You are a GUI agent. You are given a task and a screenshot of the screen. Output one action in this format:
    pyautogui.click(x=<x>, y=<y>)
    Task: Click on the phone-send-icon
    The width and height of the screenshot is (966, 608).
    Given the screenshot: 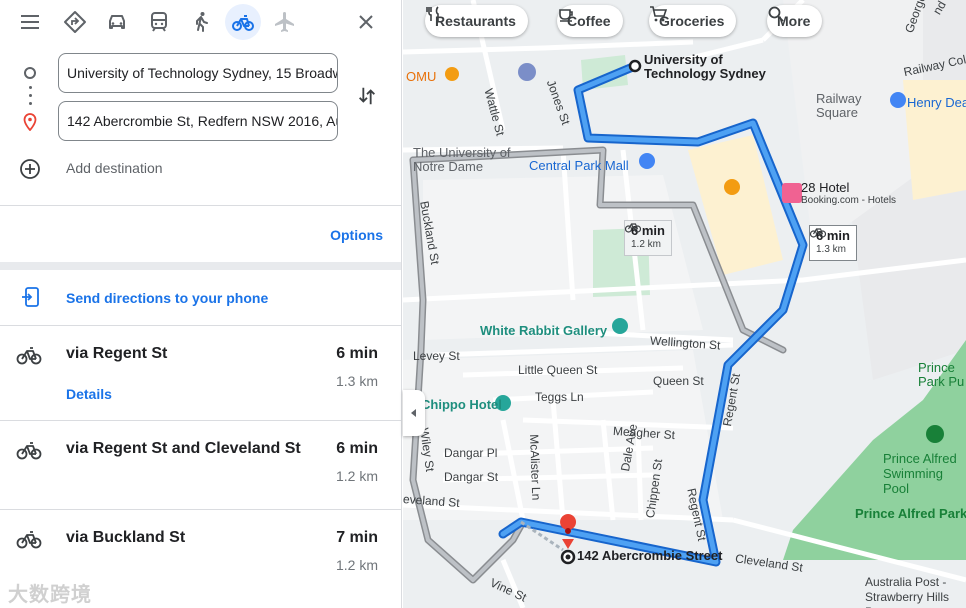 What is the action you would take?
    pyautogui.click(x=30, y=297)
    